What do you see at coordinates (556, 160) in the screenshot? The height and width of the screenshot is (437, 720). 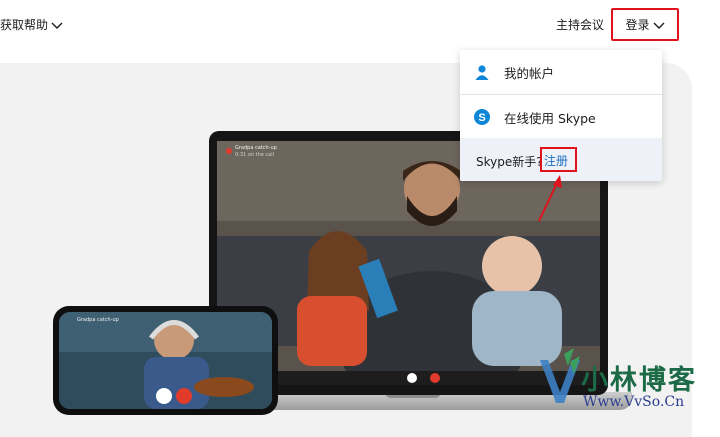 I see `register-link: 注册` at bounding box center [556, 160].